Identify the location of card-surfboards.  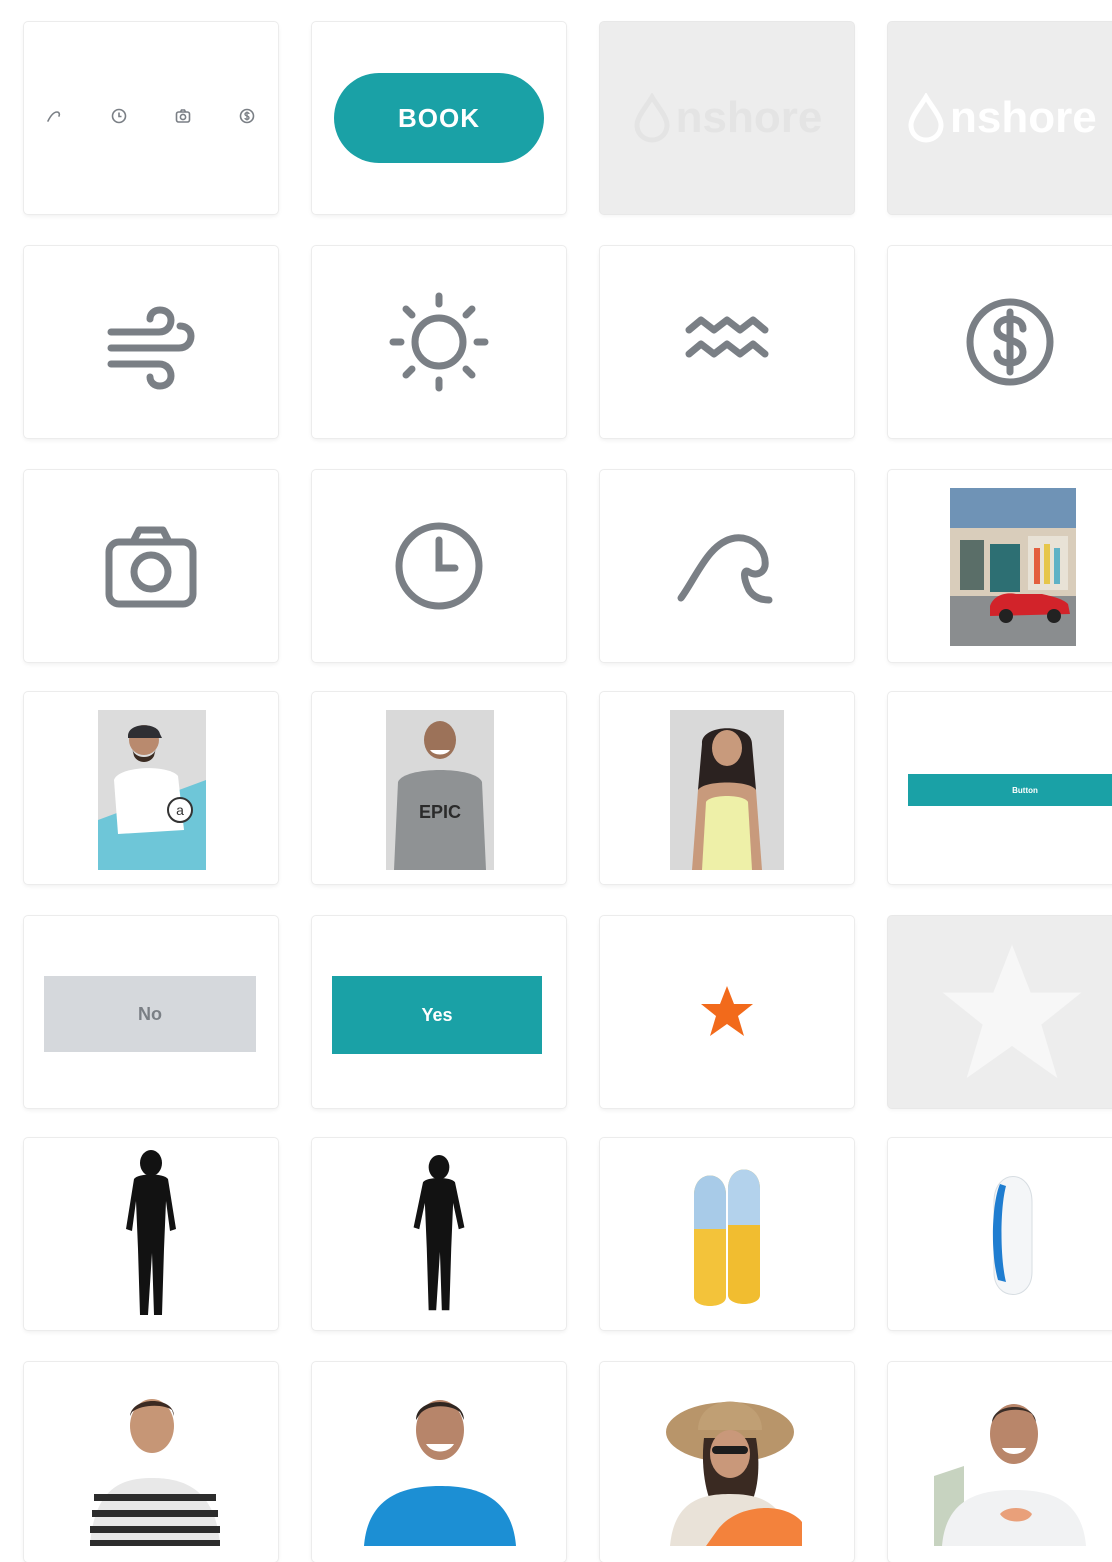
(727, 1234).